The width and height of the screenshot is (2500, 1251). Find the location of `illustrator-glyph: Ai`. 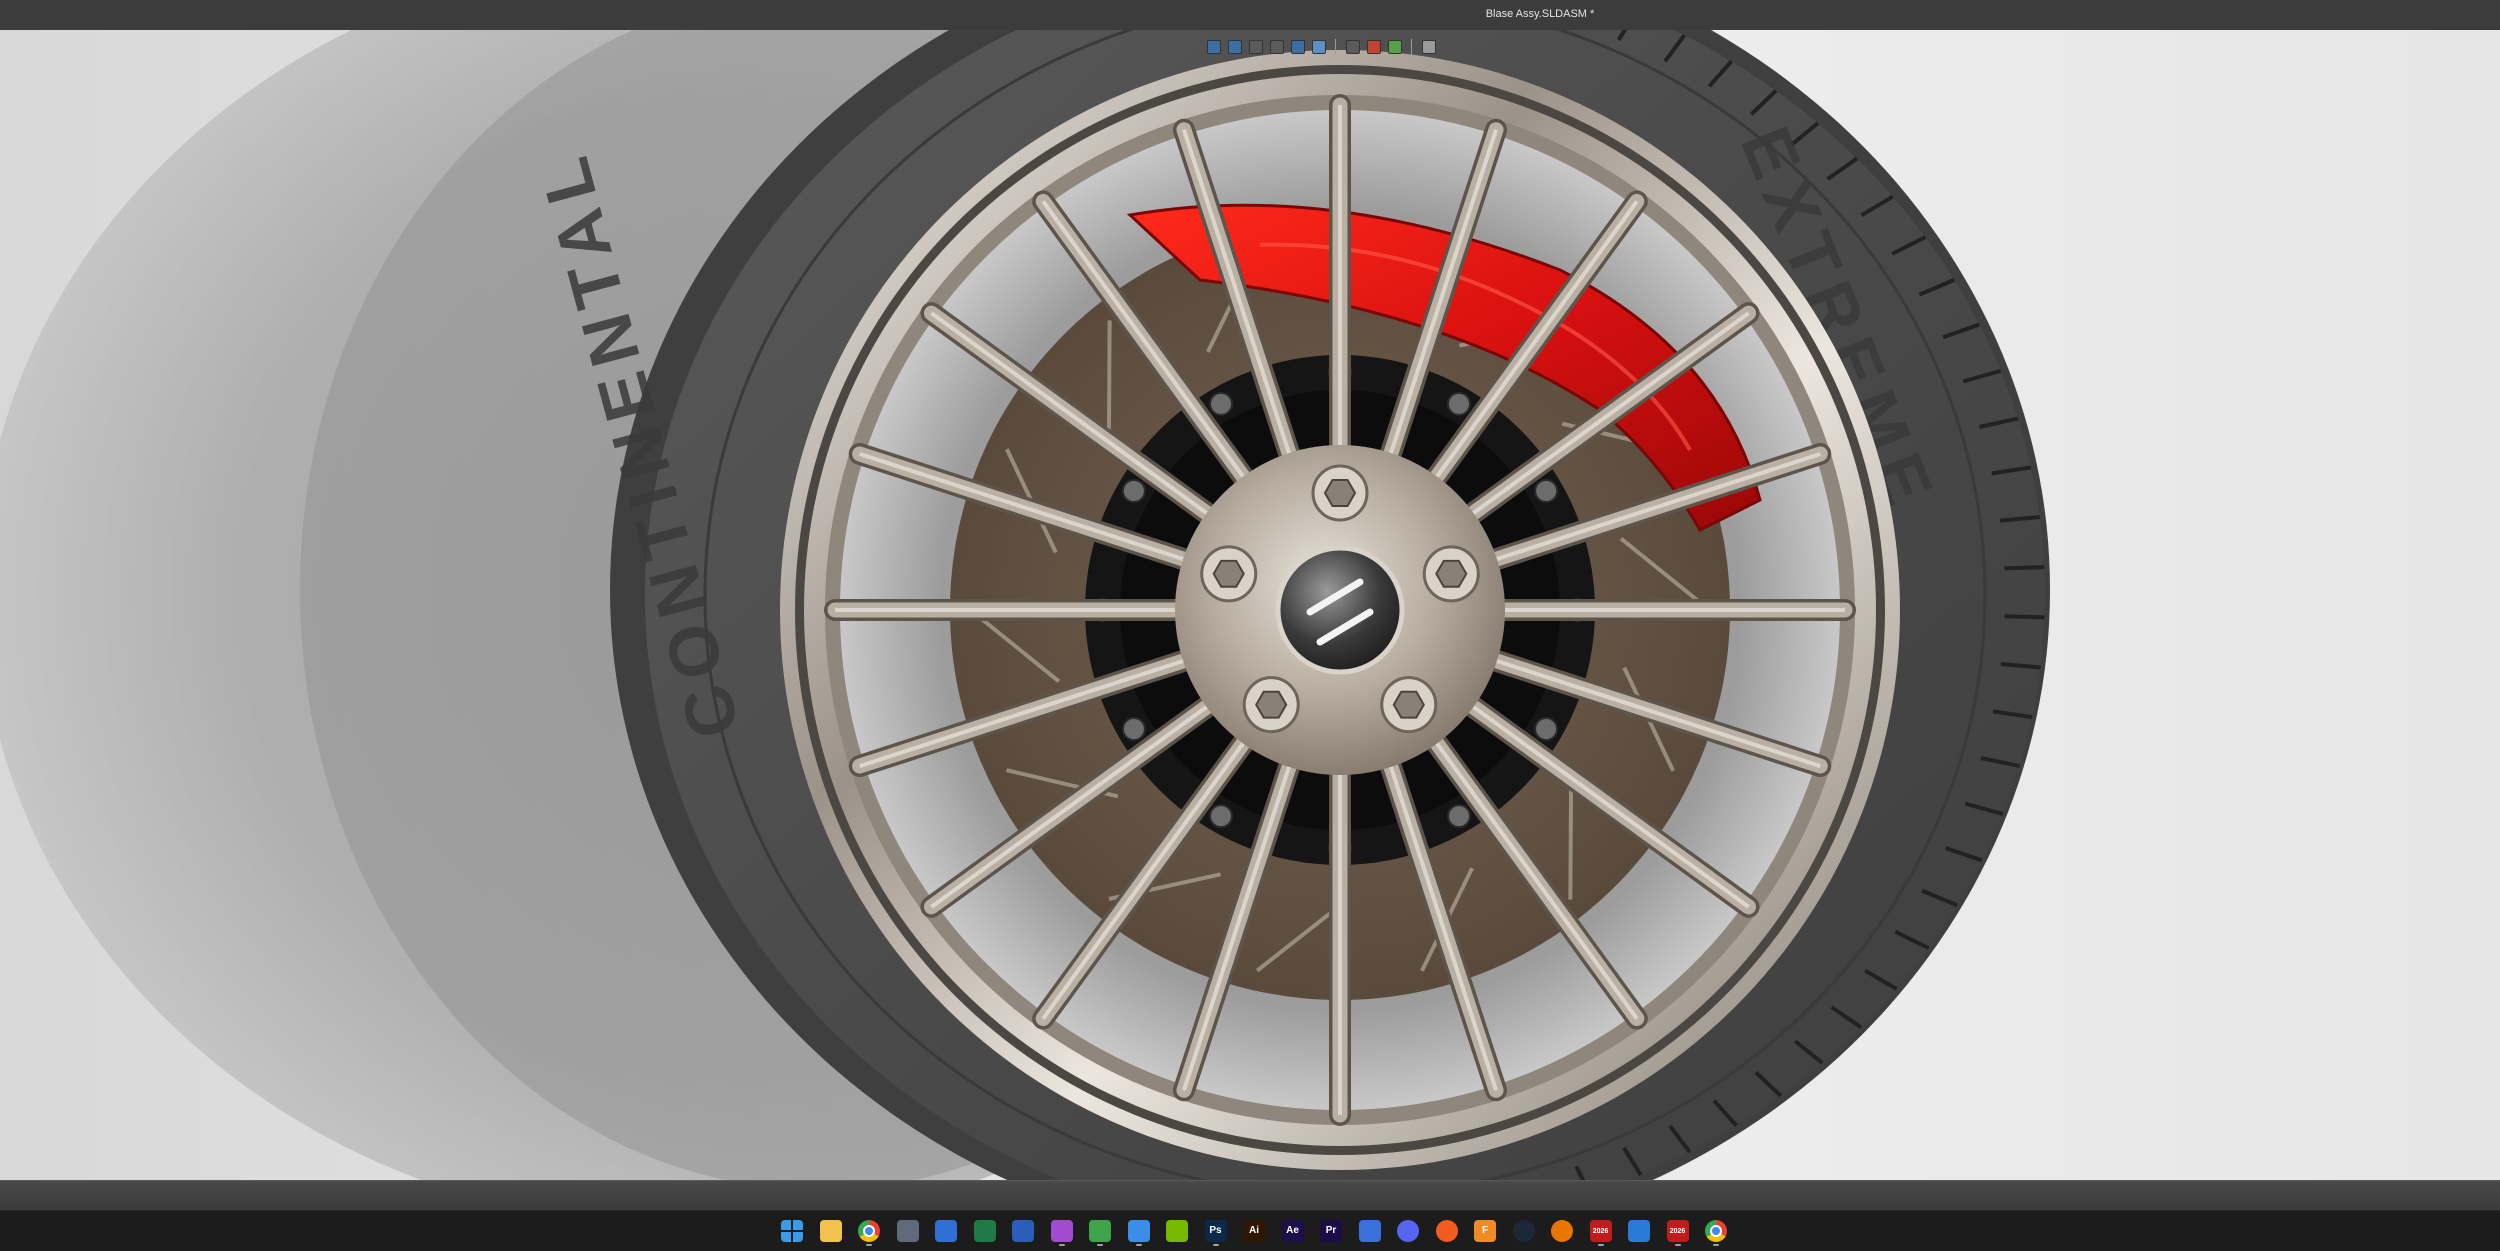

illustrator-glyph: Ai is located at coordinates (1254, 1231).